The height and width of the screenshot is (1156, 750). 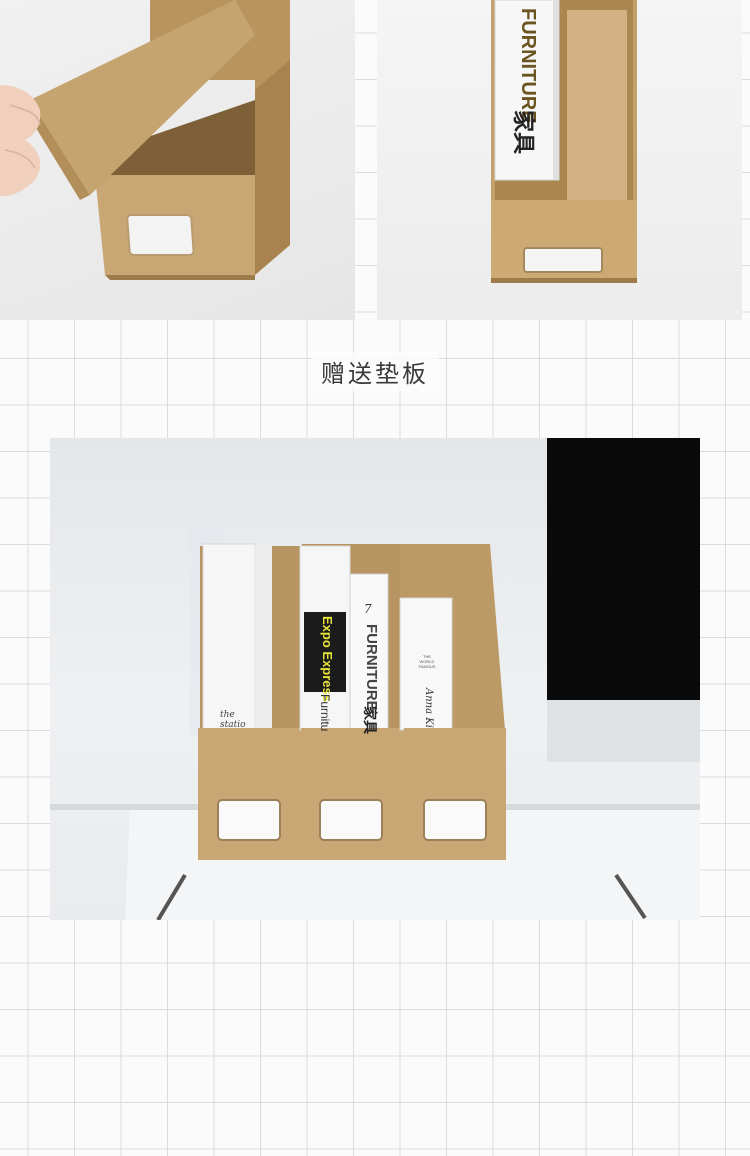 I want to click on book1-spine: the statio, so click(x=233, y=720).